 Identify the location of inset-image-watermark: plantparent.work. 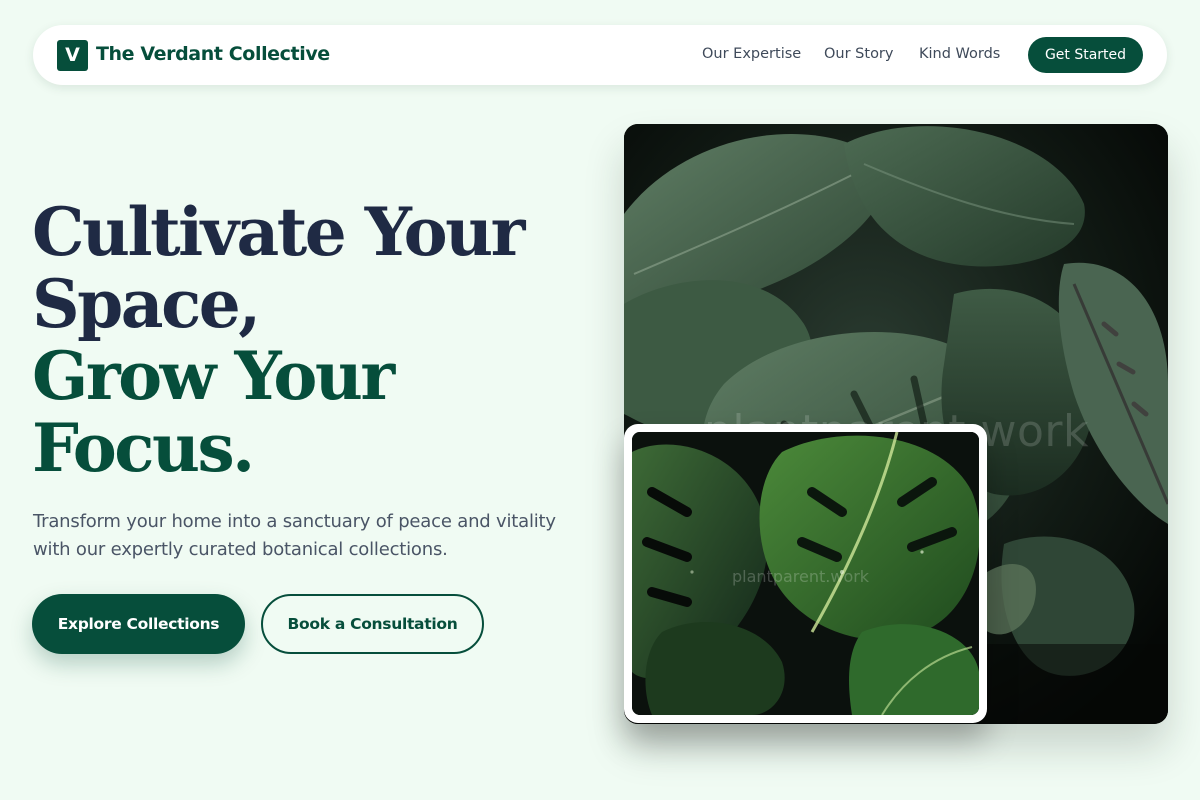
(801, 576).